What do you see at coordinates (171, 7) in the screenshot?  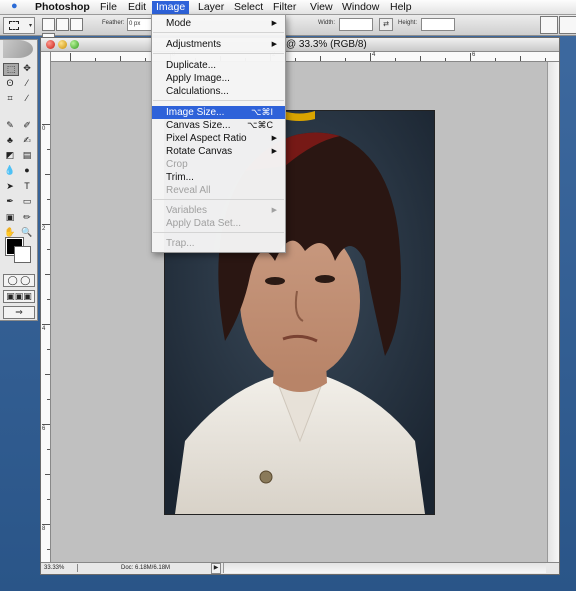 I see `menu-image: Image` at bounding box center [171, 7].